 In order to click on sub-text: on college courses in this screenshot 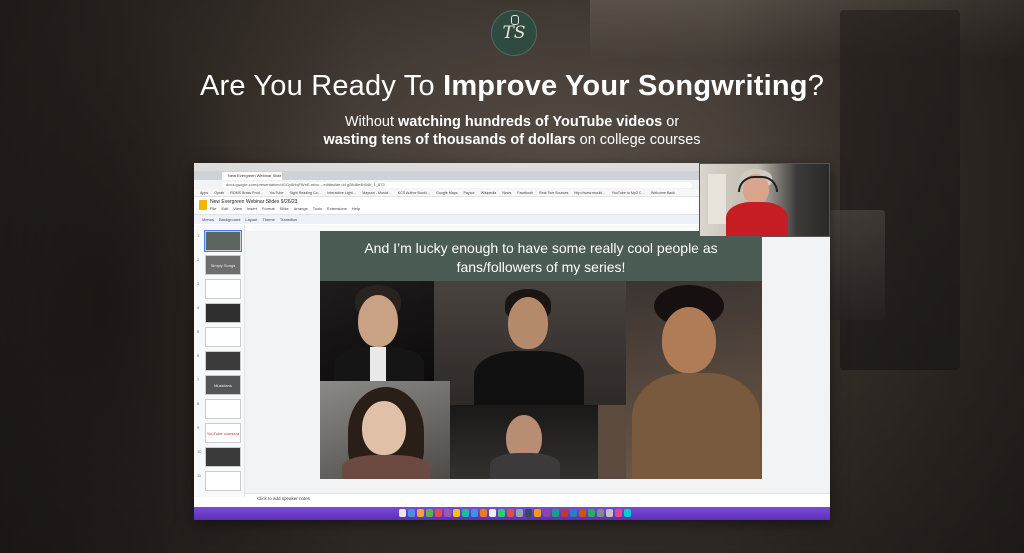, I will do `click(638, 140)`.